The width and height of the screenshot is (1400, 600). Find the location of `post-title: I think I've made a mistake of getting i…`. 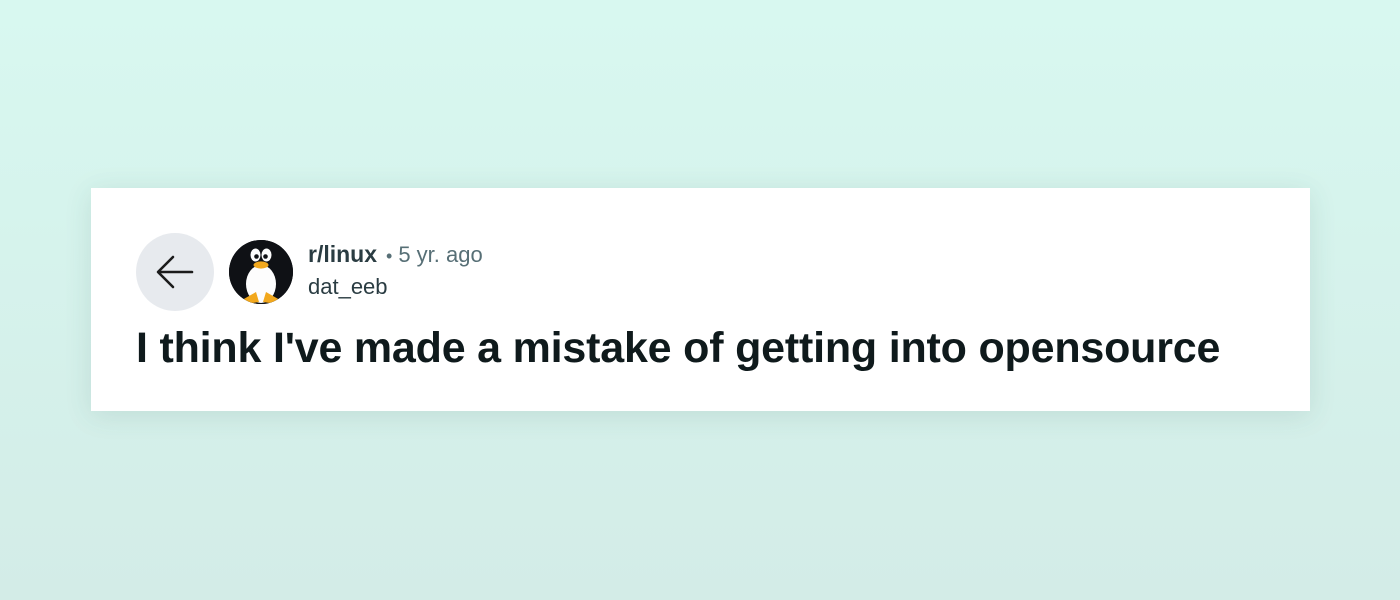

post-title: I think I've made a mistake of getting i… is located at coordinates (678, 348).